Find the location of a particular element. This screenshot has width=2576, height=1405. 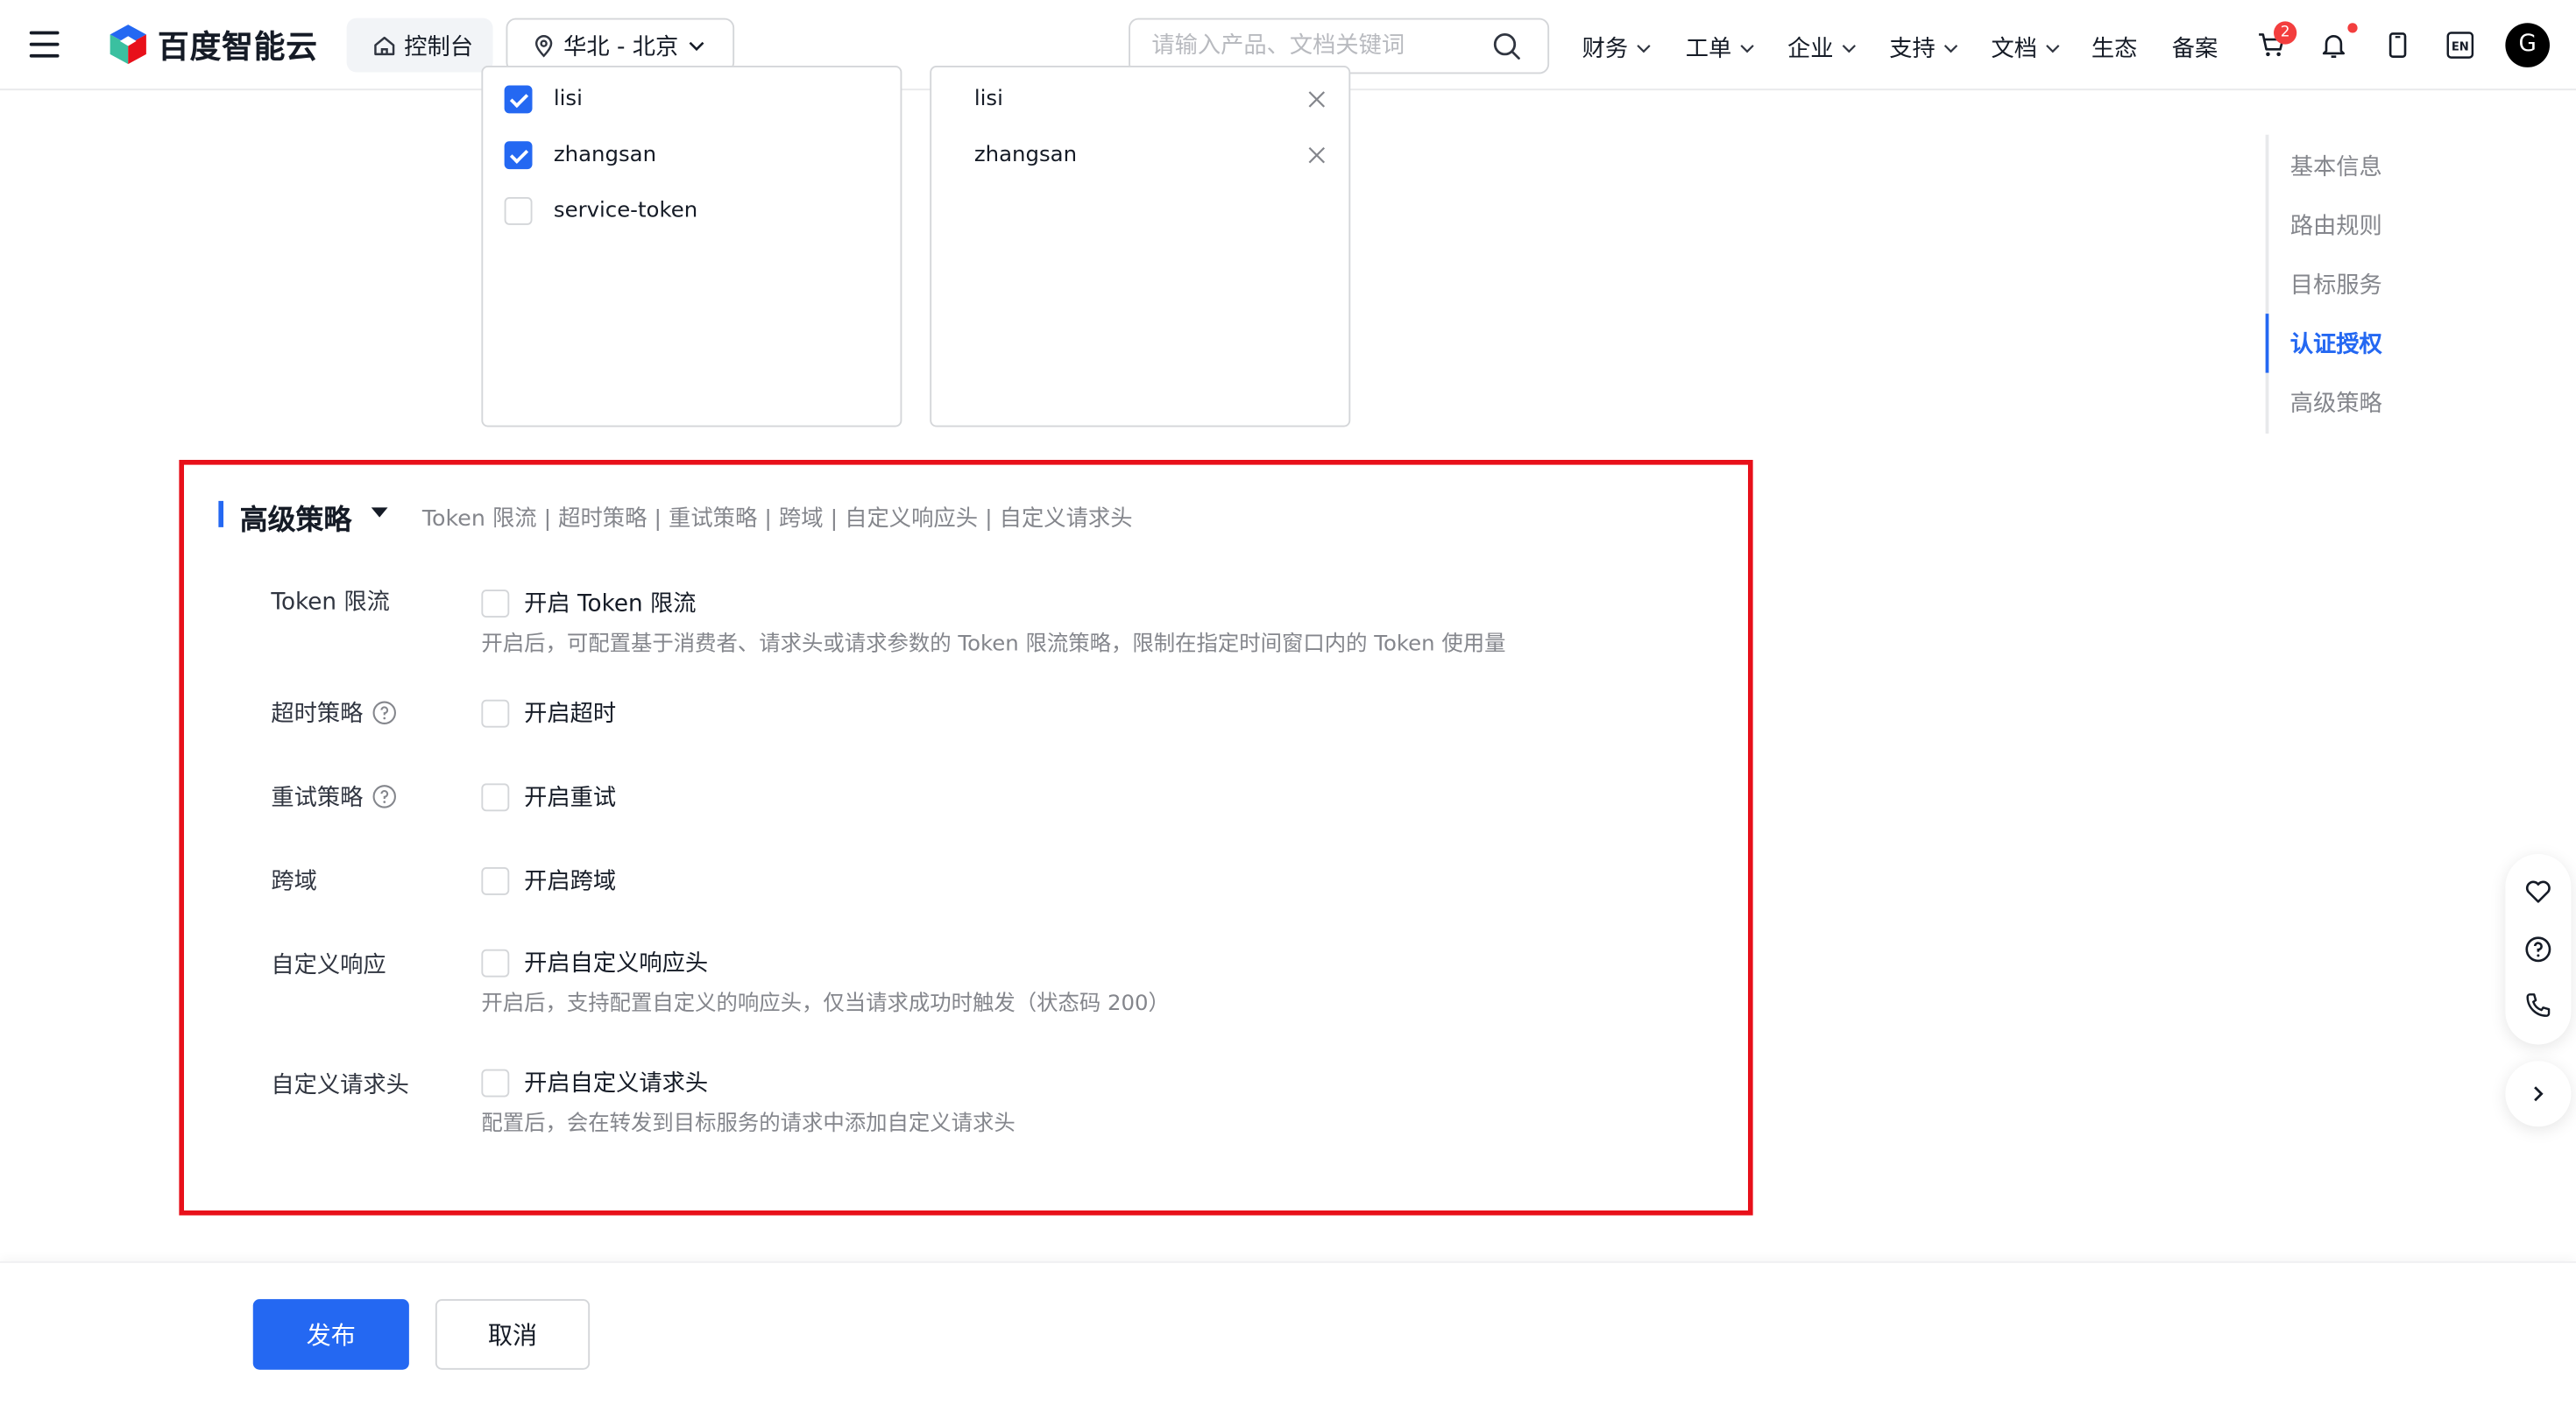

menu-support: 支持 is located at coordinates (1924, 49).